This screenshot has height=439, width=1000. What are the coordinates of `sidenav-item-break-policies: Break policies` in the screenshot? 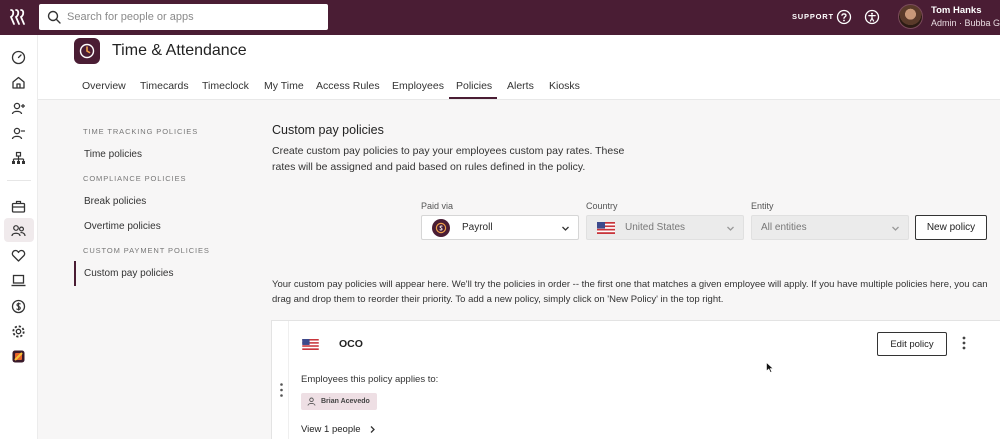 It's located at (115, 201).